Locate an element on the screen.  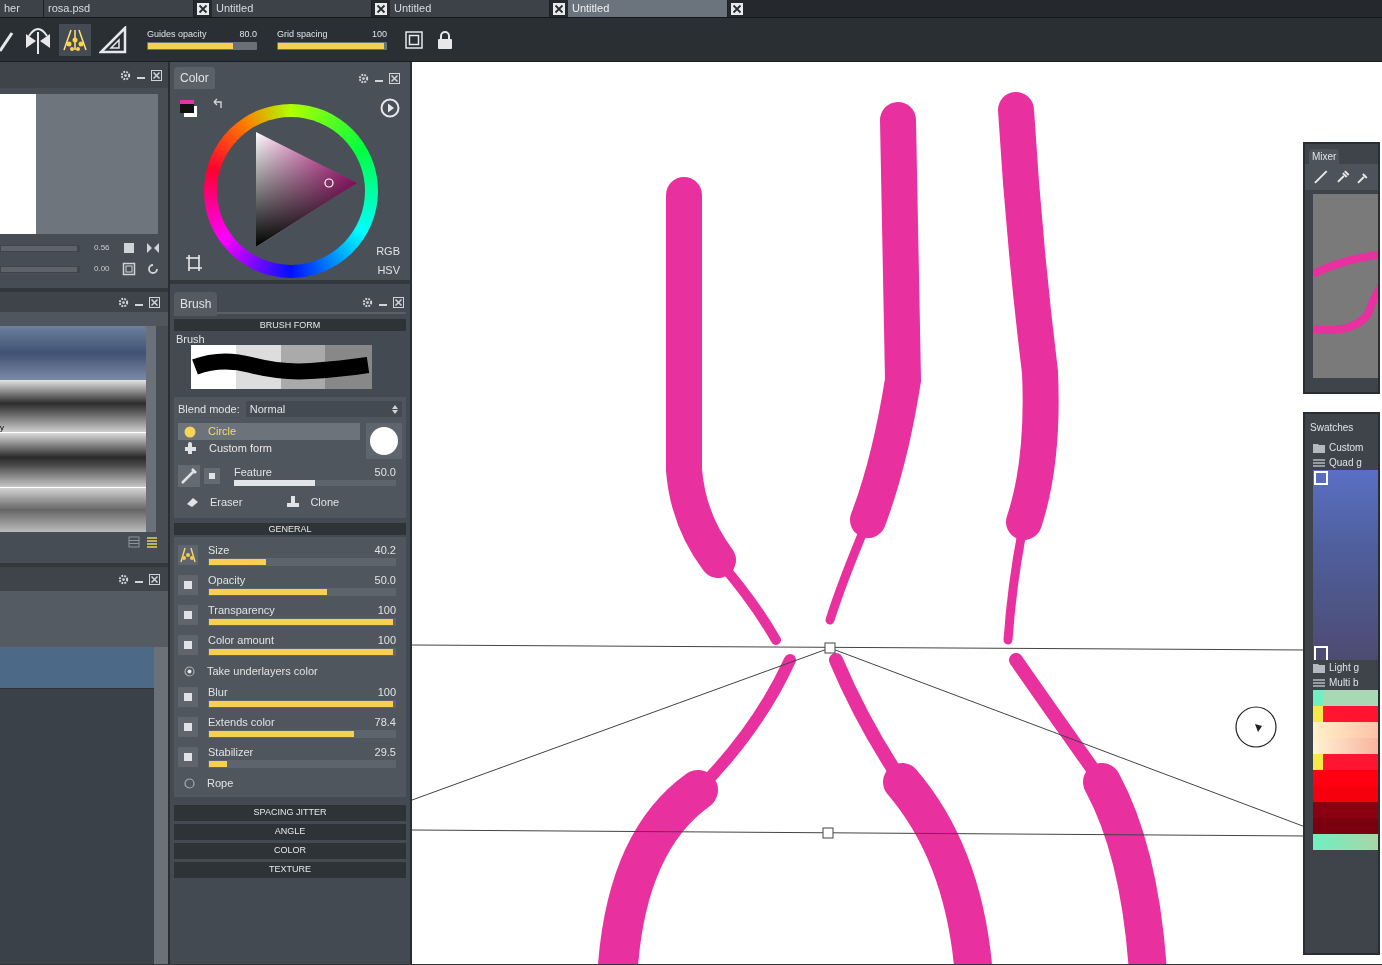
color-swatches-icon is located at coordinates (189, 109).